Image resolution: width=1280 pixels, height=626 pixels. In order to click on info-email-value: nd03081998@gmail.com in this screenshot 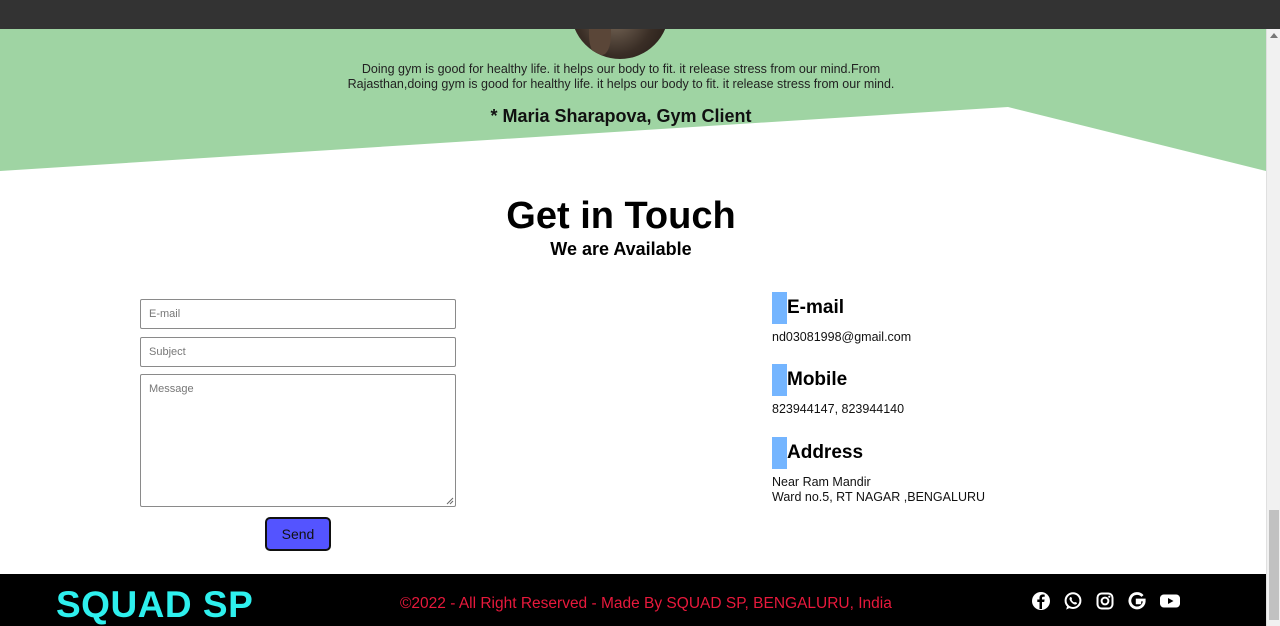, I will do `click(841, 337)`.